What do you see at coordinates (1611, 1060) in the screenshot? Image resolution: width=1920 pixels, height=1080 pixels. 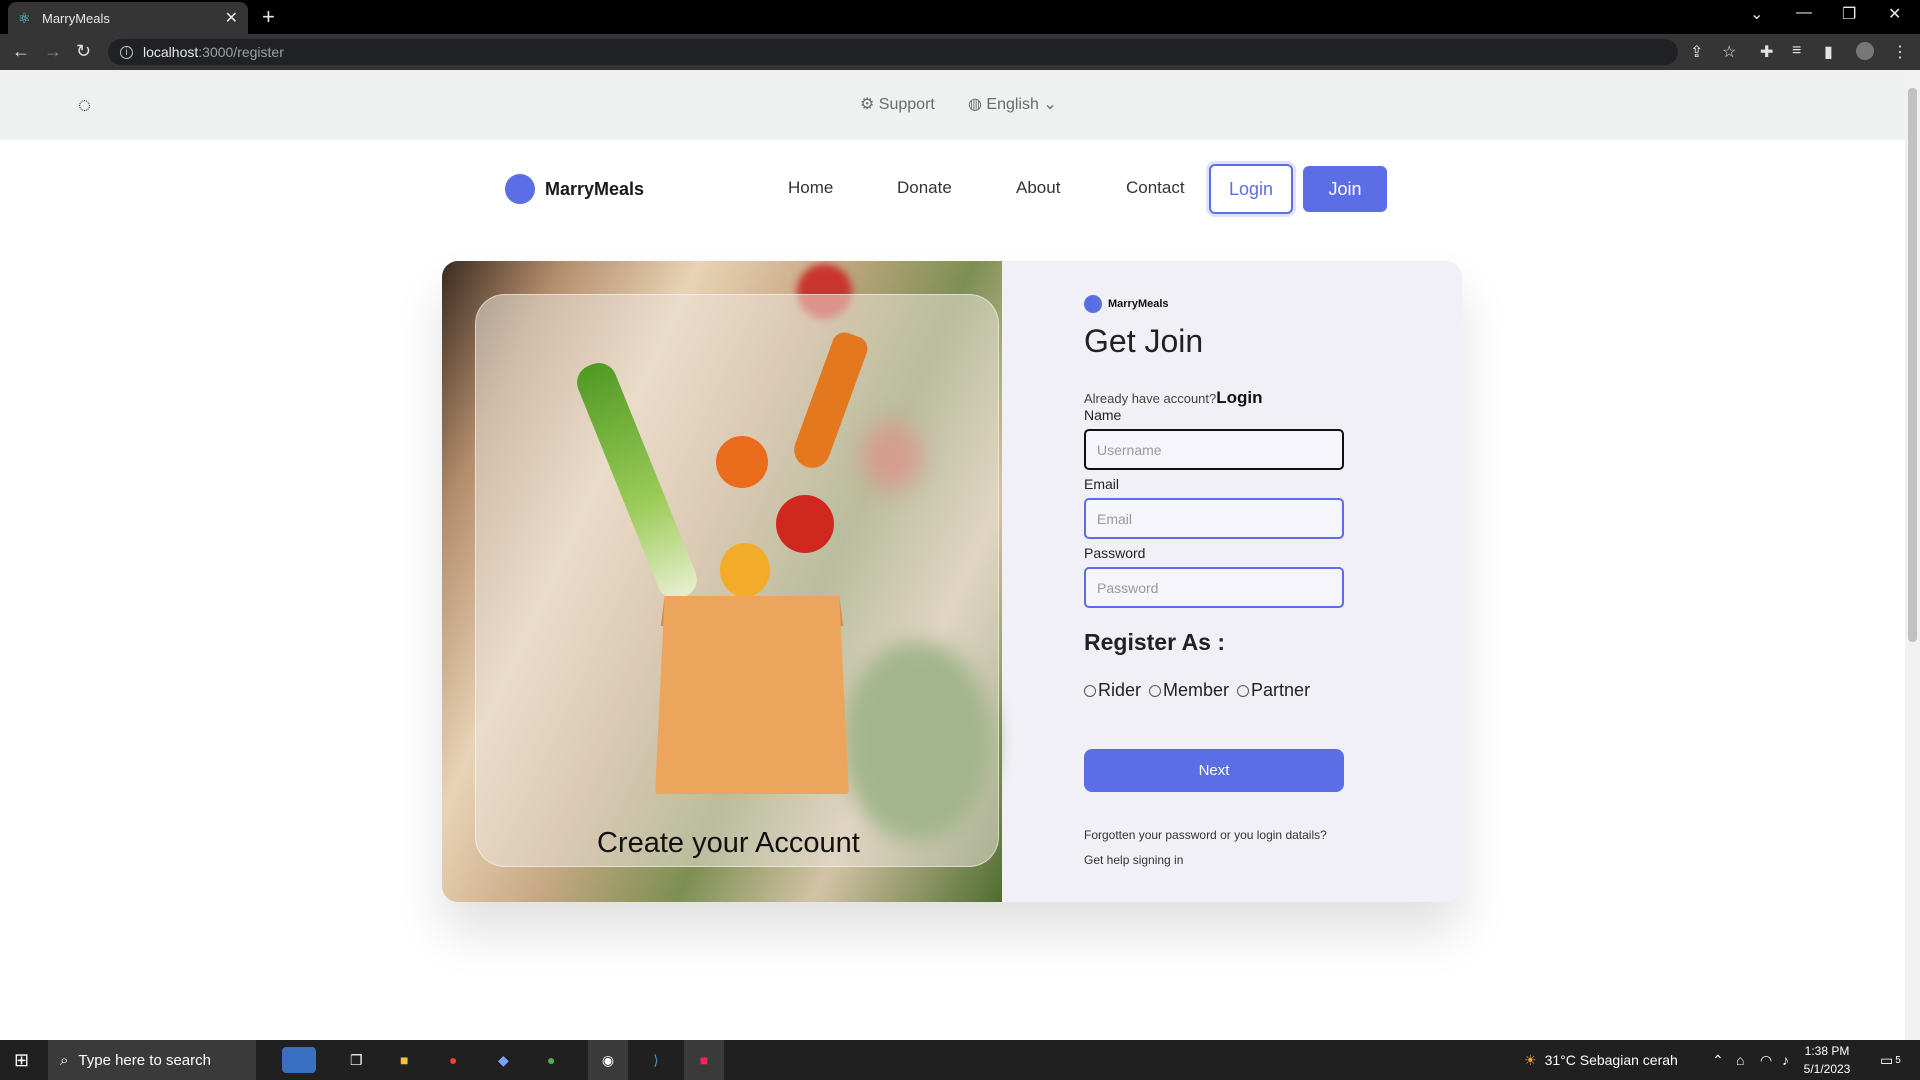 I see `weather-text: 31°C Sebagian cerah` at bounding box center [1611, 1060].